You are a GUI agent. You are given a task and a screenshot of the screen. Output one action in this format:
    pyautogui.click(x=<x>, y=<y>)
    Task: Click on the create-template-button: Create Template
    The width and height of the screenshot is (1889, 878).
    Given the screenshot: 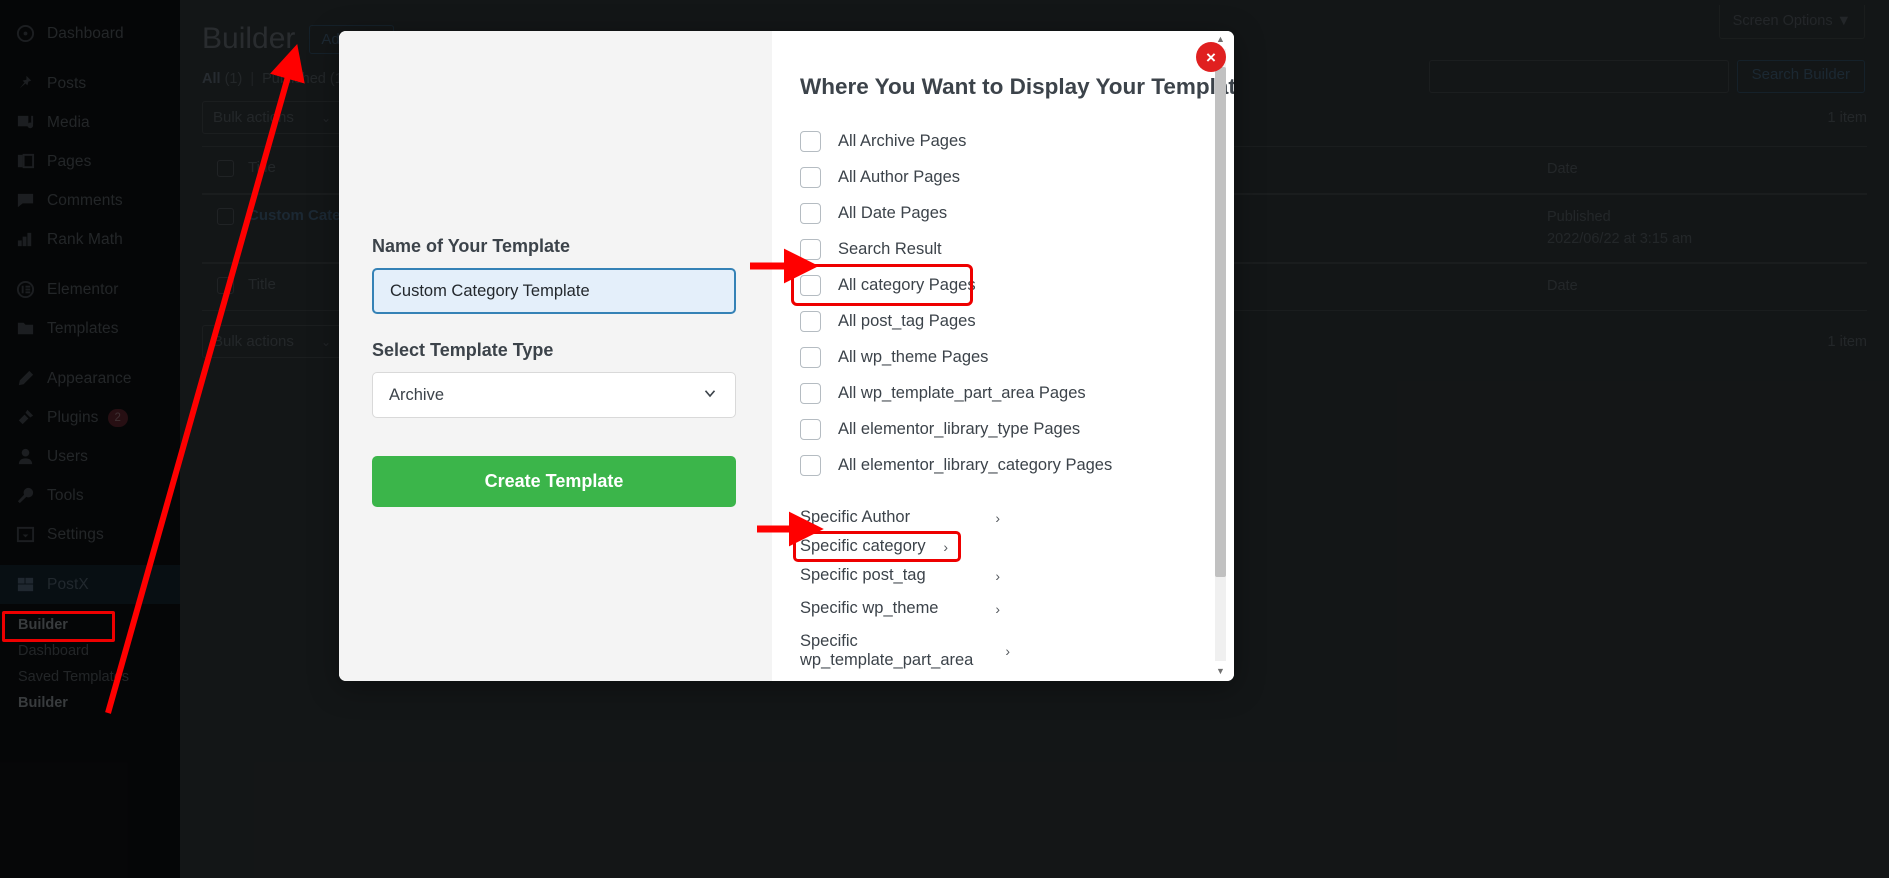 What is the action you would take?
    pyautogui.click(x=554, y=481)
    